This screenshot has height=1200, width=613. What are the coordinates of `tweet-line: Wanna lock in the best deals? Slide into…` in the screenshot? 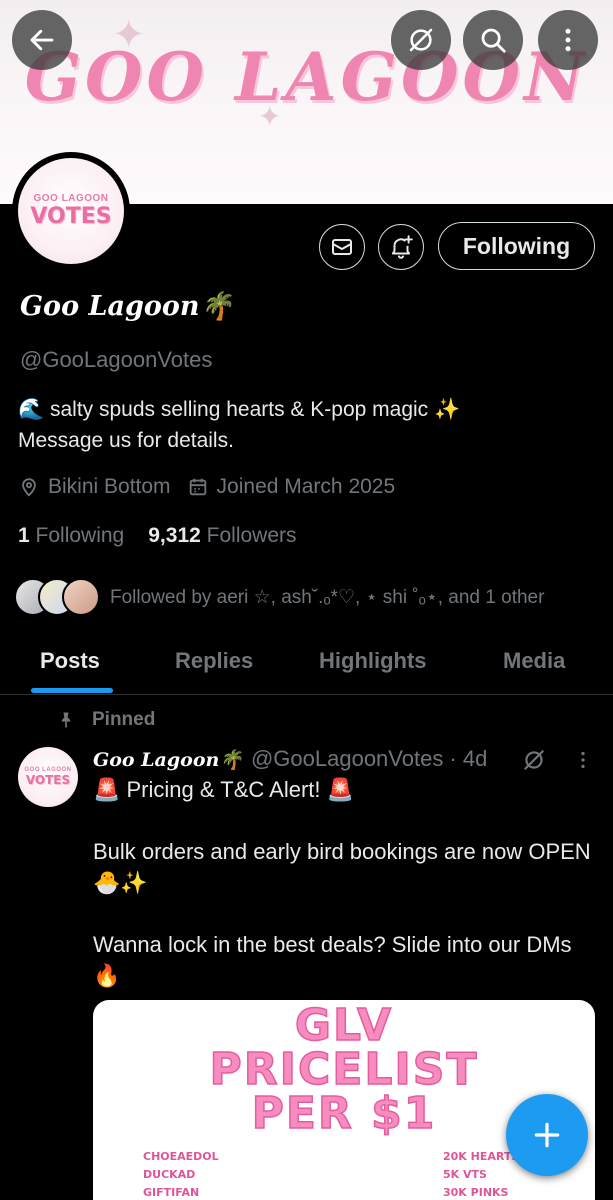 It's located at (332, 960).